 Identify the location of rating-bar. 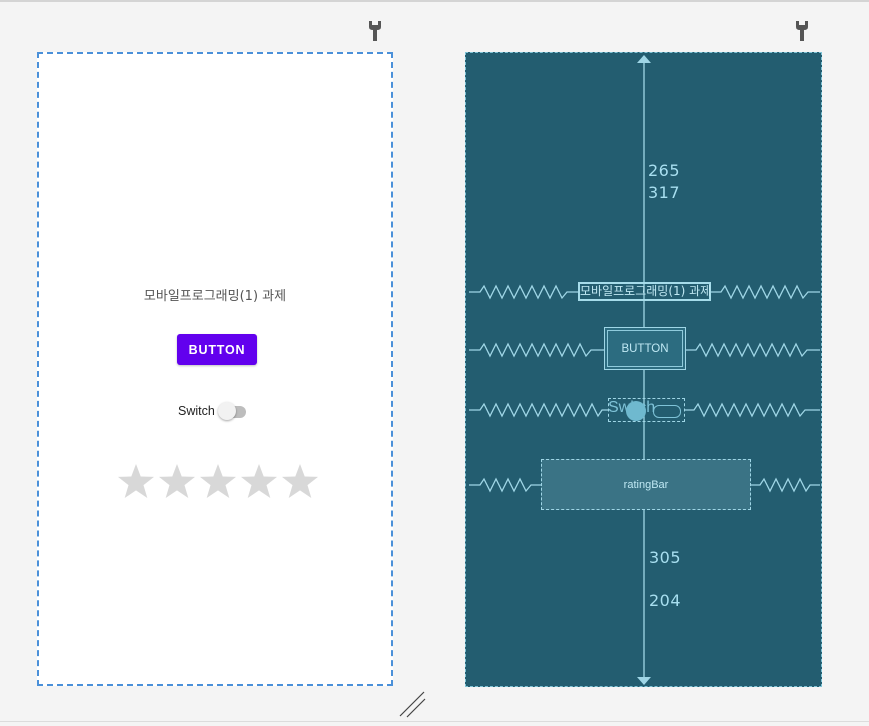
(218, 482).